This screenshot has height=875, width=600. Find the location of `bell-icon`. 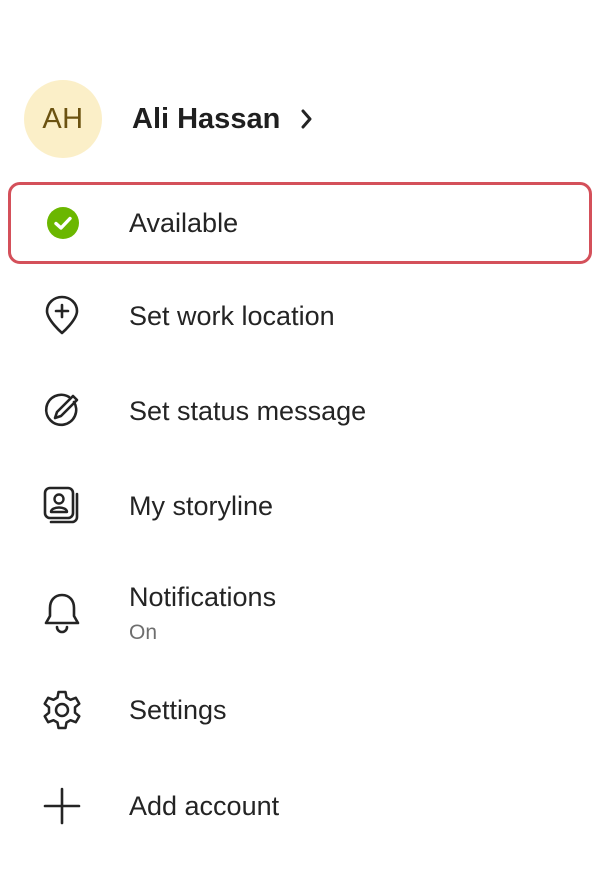

bell-icon is located at coordinates (62, 613).